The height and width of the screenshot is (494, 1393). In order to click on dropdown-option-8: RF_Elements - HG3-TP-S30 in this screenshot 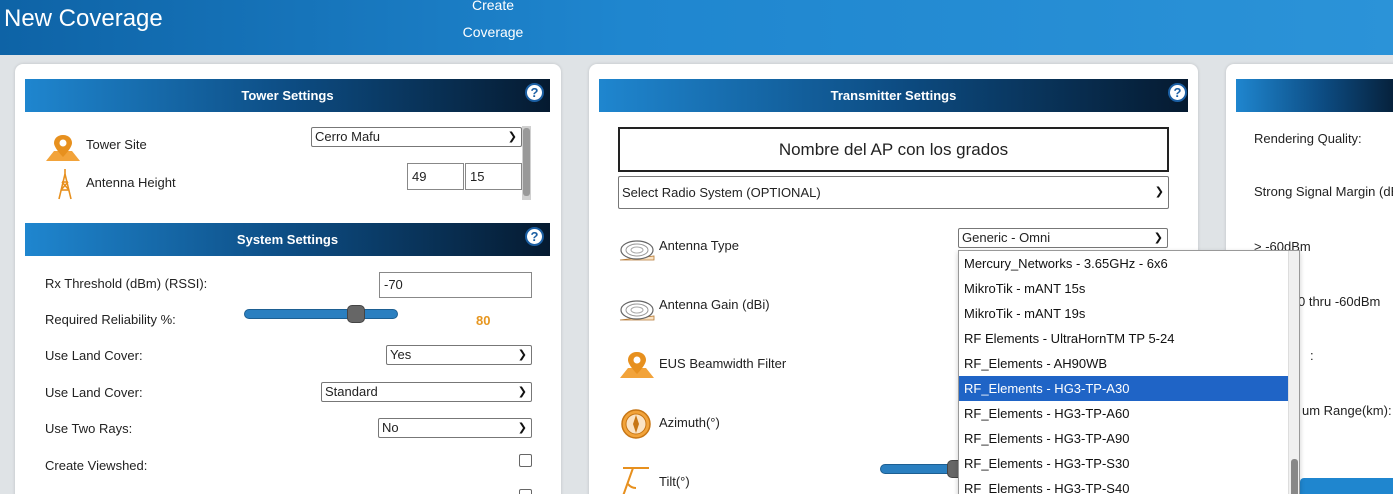, I will do `click(1129, 463)`.